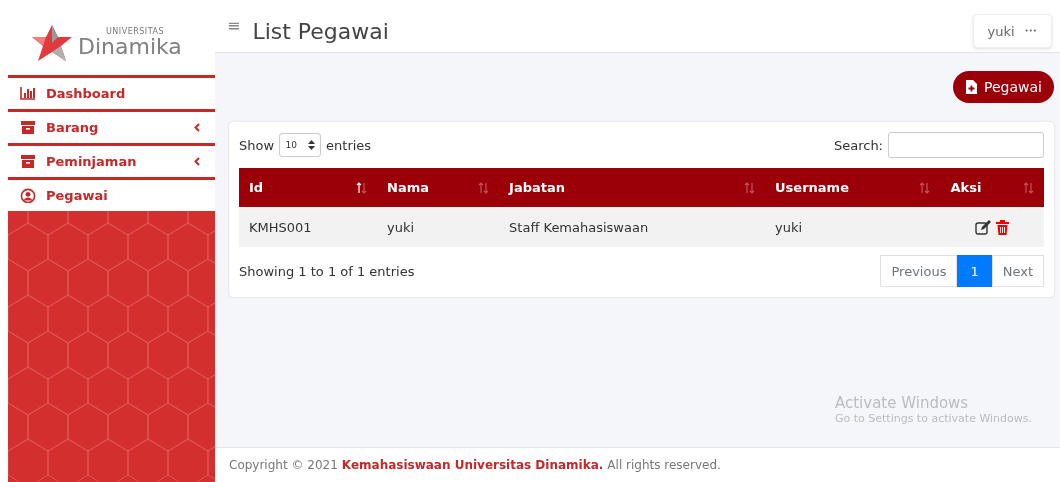  Describe the element at coordinates (853, 187) in the screenshot. I see `column-header: Username` at that location.